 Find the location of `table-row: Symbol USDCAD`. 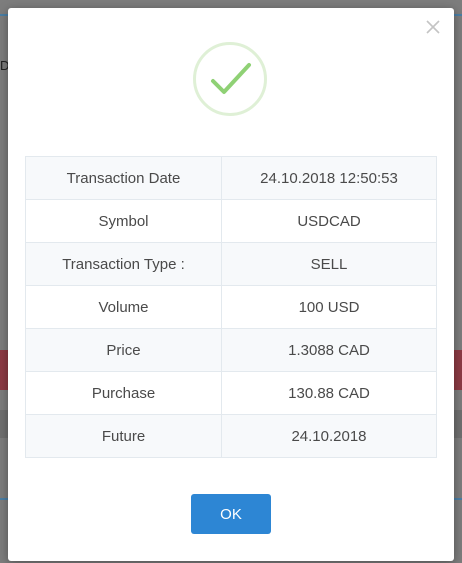

table-row: Symbol USDCAD is located at coordinates (231, 221).